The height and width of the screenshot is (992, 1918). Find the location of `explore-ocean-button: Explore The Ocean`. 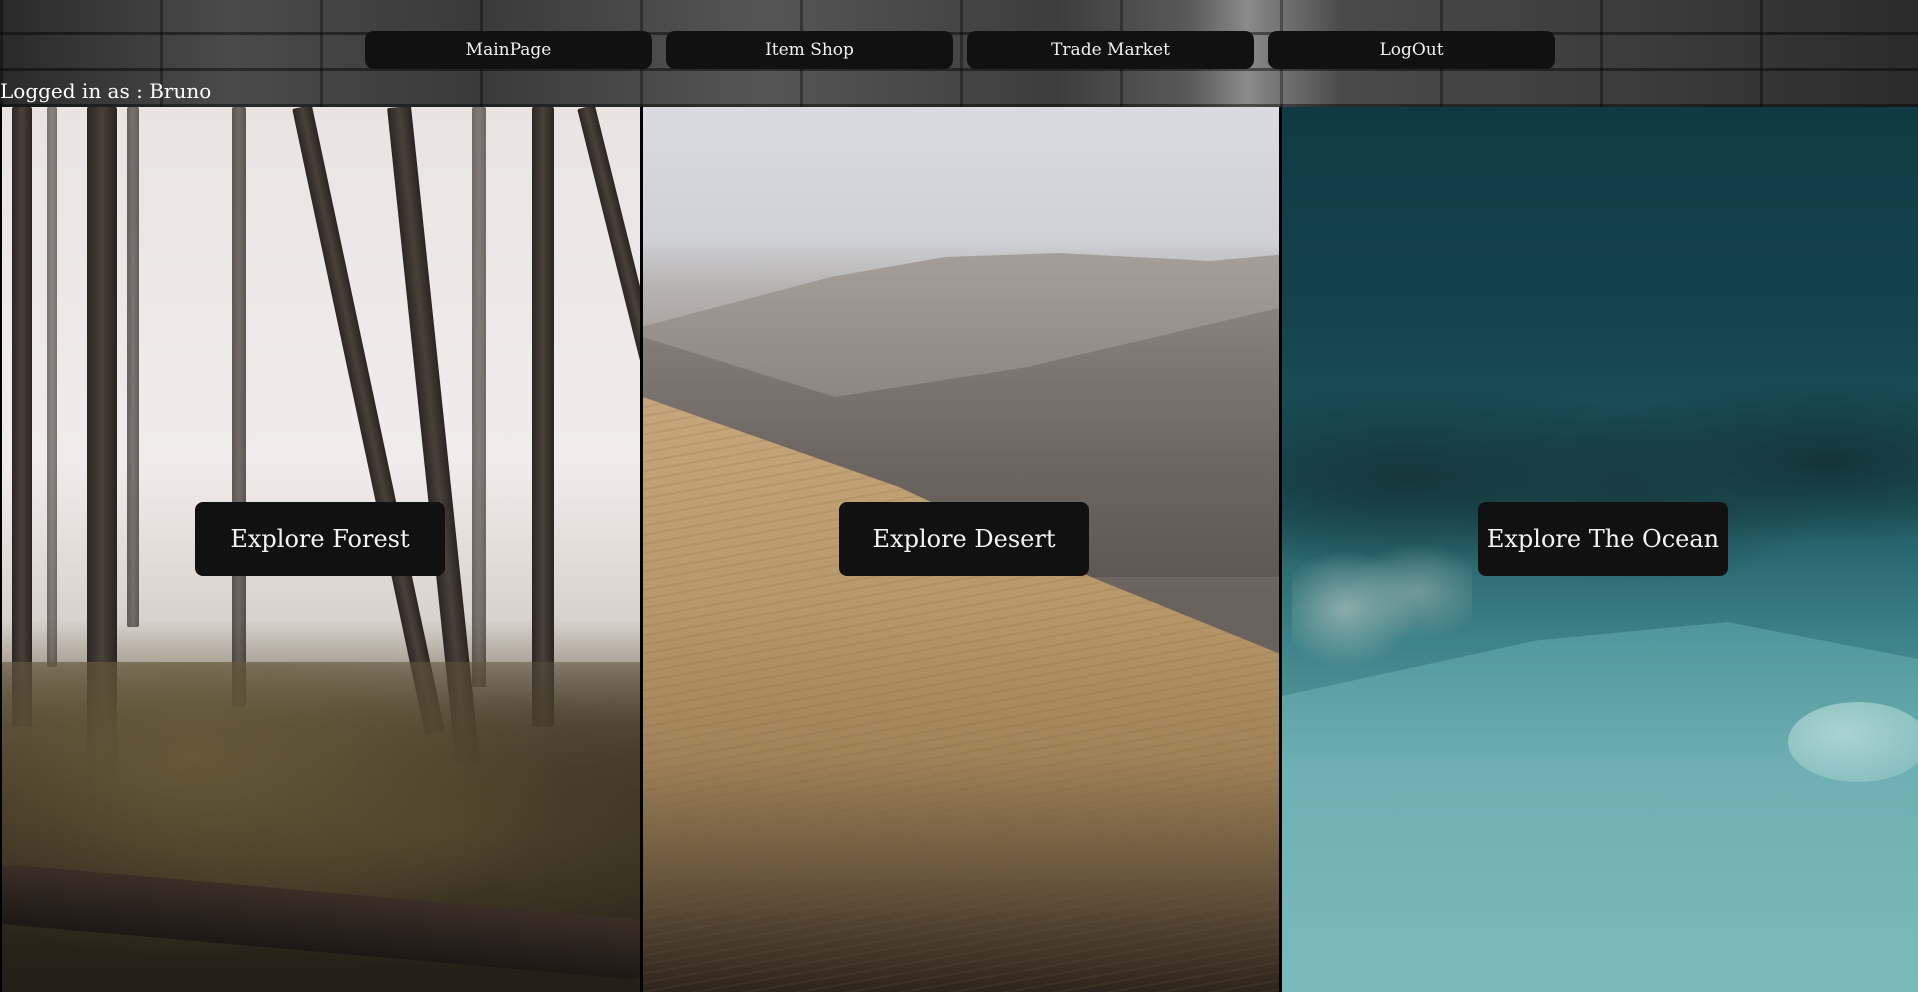

explore-ocean-button: Explore The Ocean is located at coordinates (1603, 539).